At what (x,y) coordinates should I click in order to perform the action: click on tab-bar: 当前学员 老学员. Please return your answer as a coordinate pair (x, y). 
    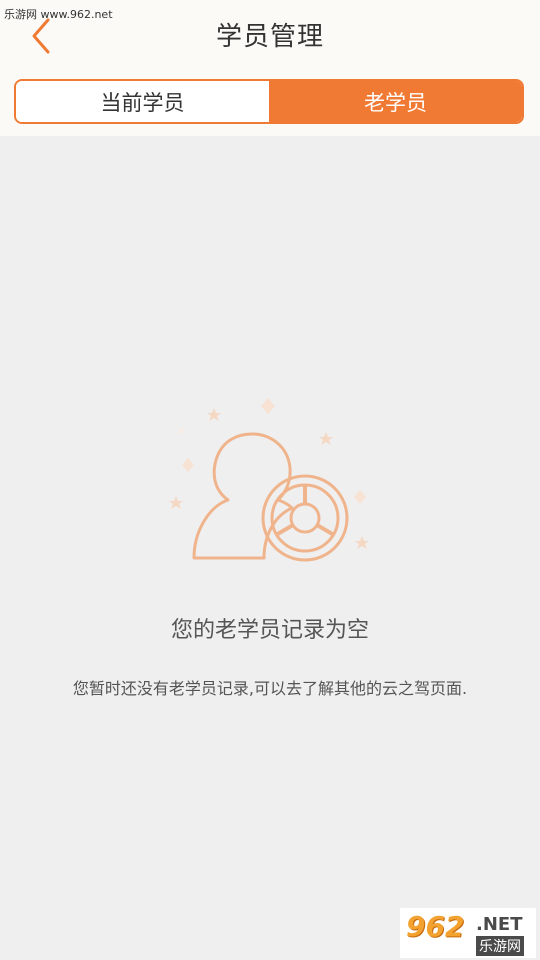
    Looking at the image, I should click on (269, 101).